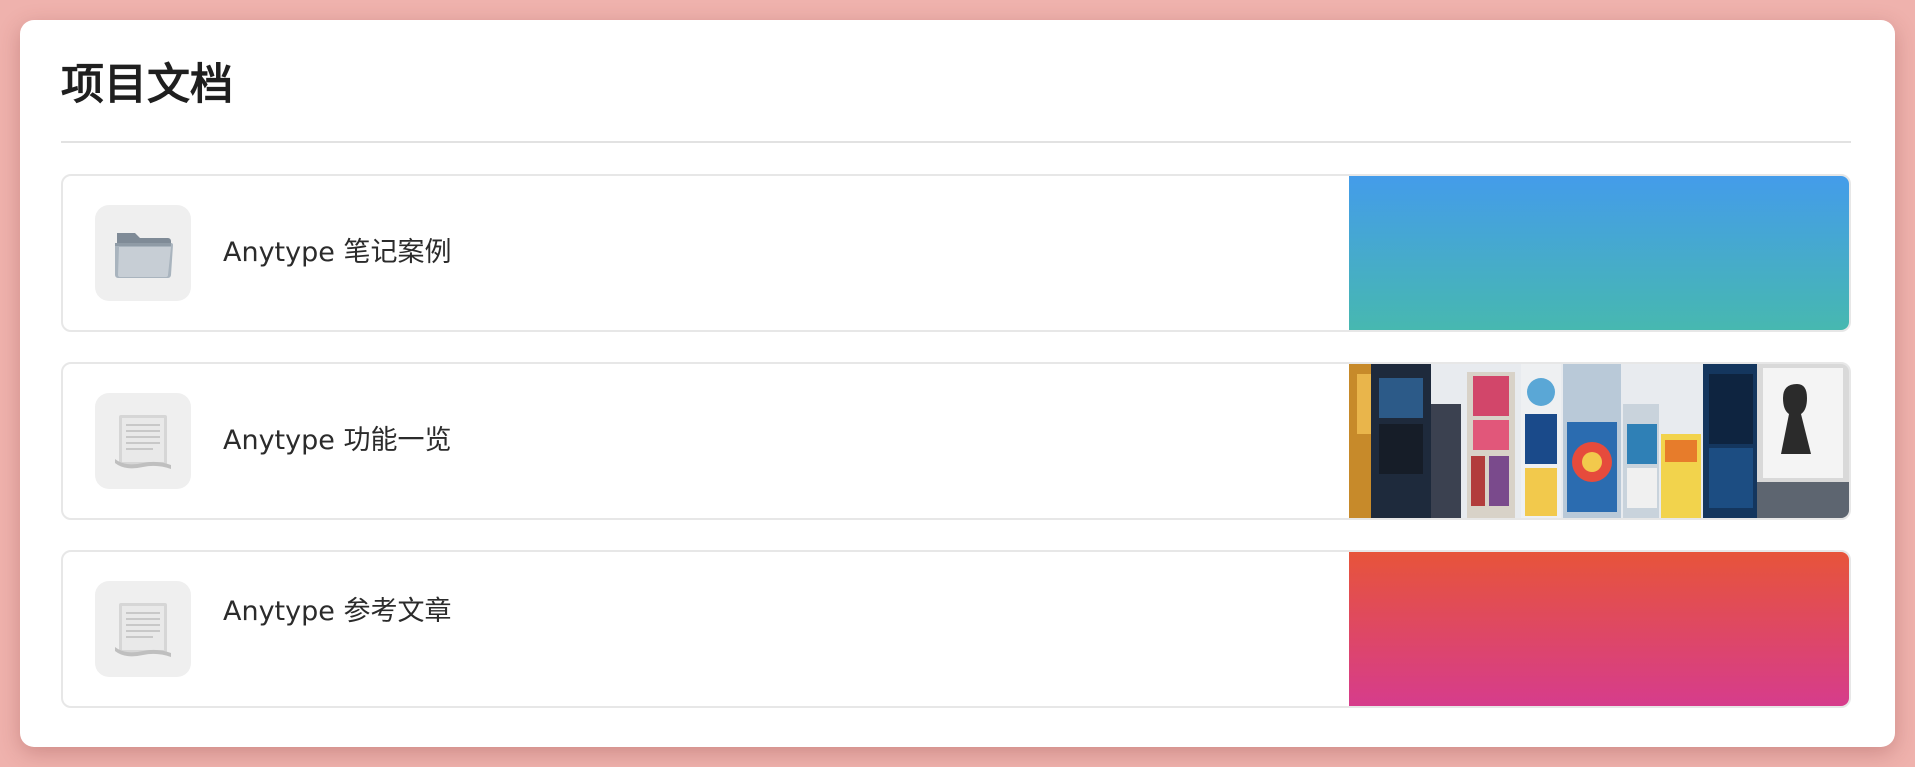  What do you see at coordinates (956, 142) in the screenshot?
I see `title-divider` at bounding box center [956, 142].